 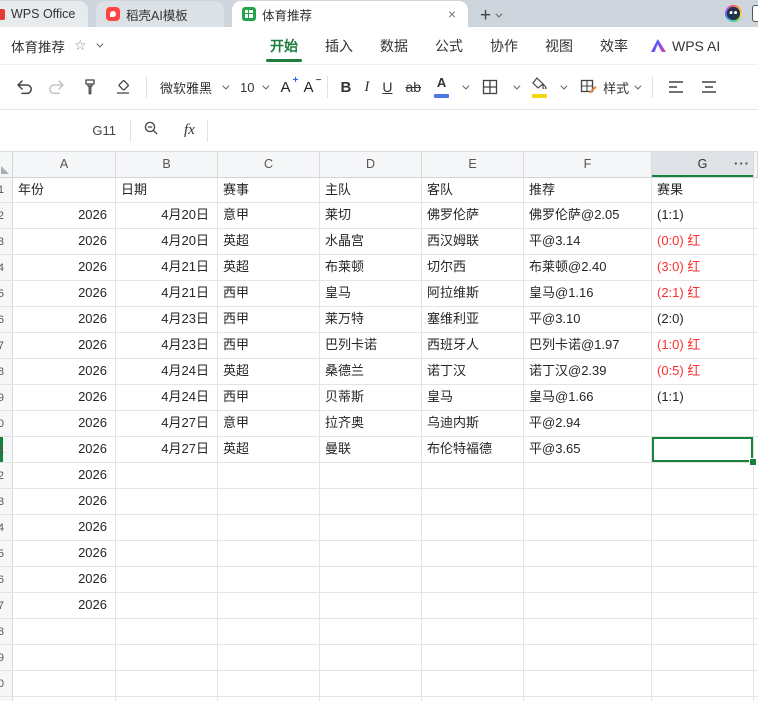 What do you see at coordinates (64, 605) in the screenshot?
I see `cell-A17: 2026` at bounding box center [64, 605].